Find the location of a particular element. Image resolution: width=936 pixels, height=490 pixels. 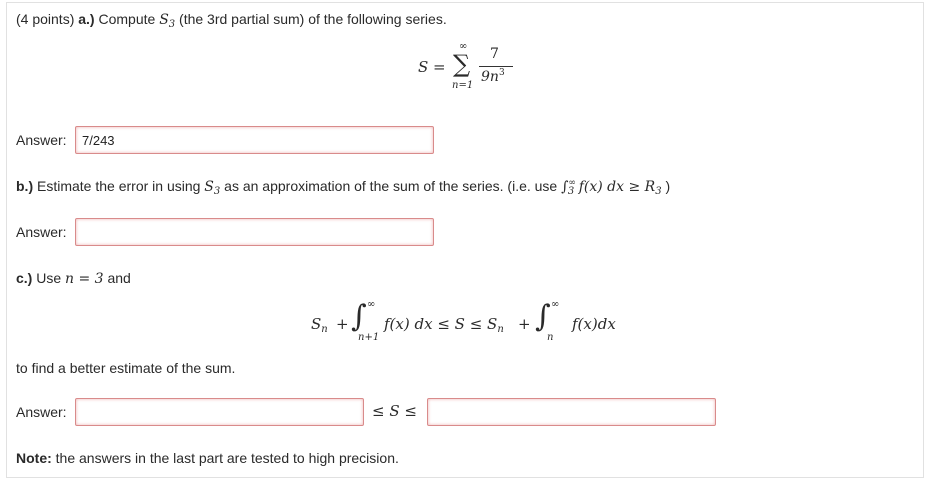

note-label: Note: is located at coordinates (34, 458).